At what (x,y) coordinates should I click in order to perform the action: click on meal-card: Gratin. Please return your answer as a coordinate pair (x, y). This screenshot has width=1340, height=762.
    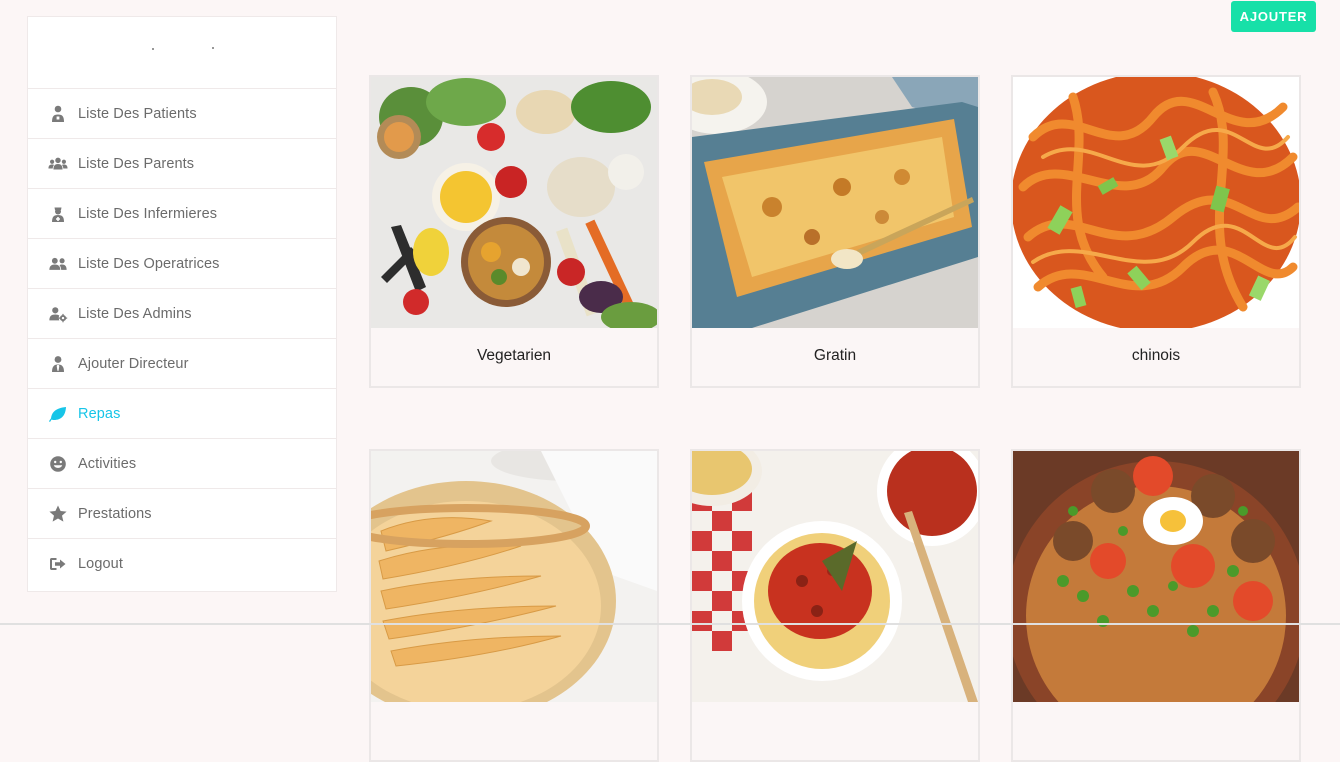
    Looking at the image, I should click on (835, 231).